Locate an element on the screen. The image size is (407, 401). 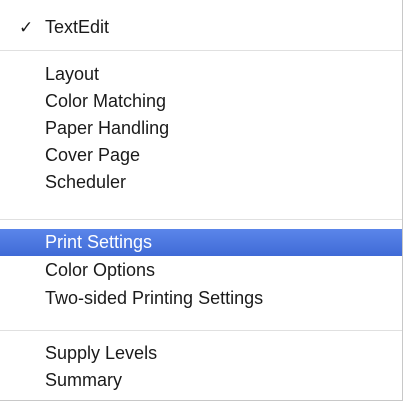
menu-item-label: Scheduler is located at coordinates (86, 182).